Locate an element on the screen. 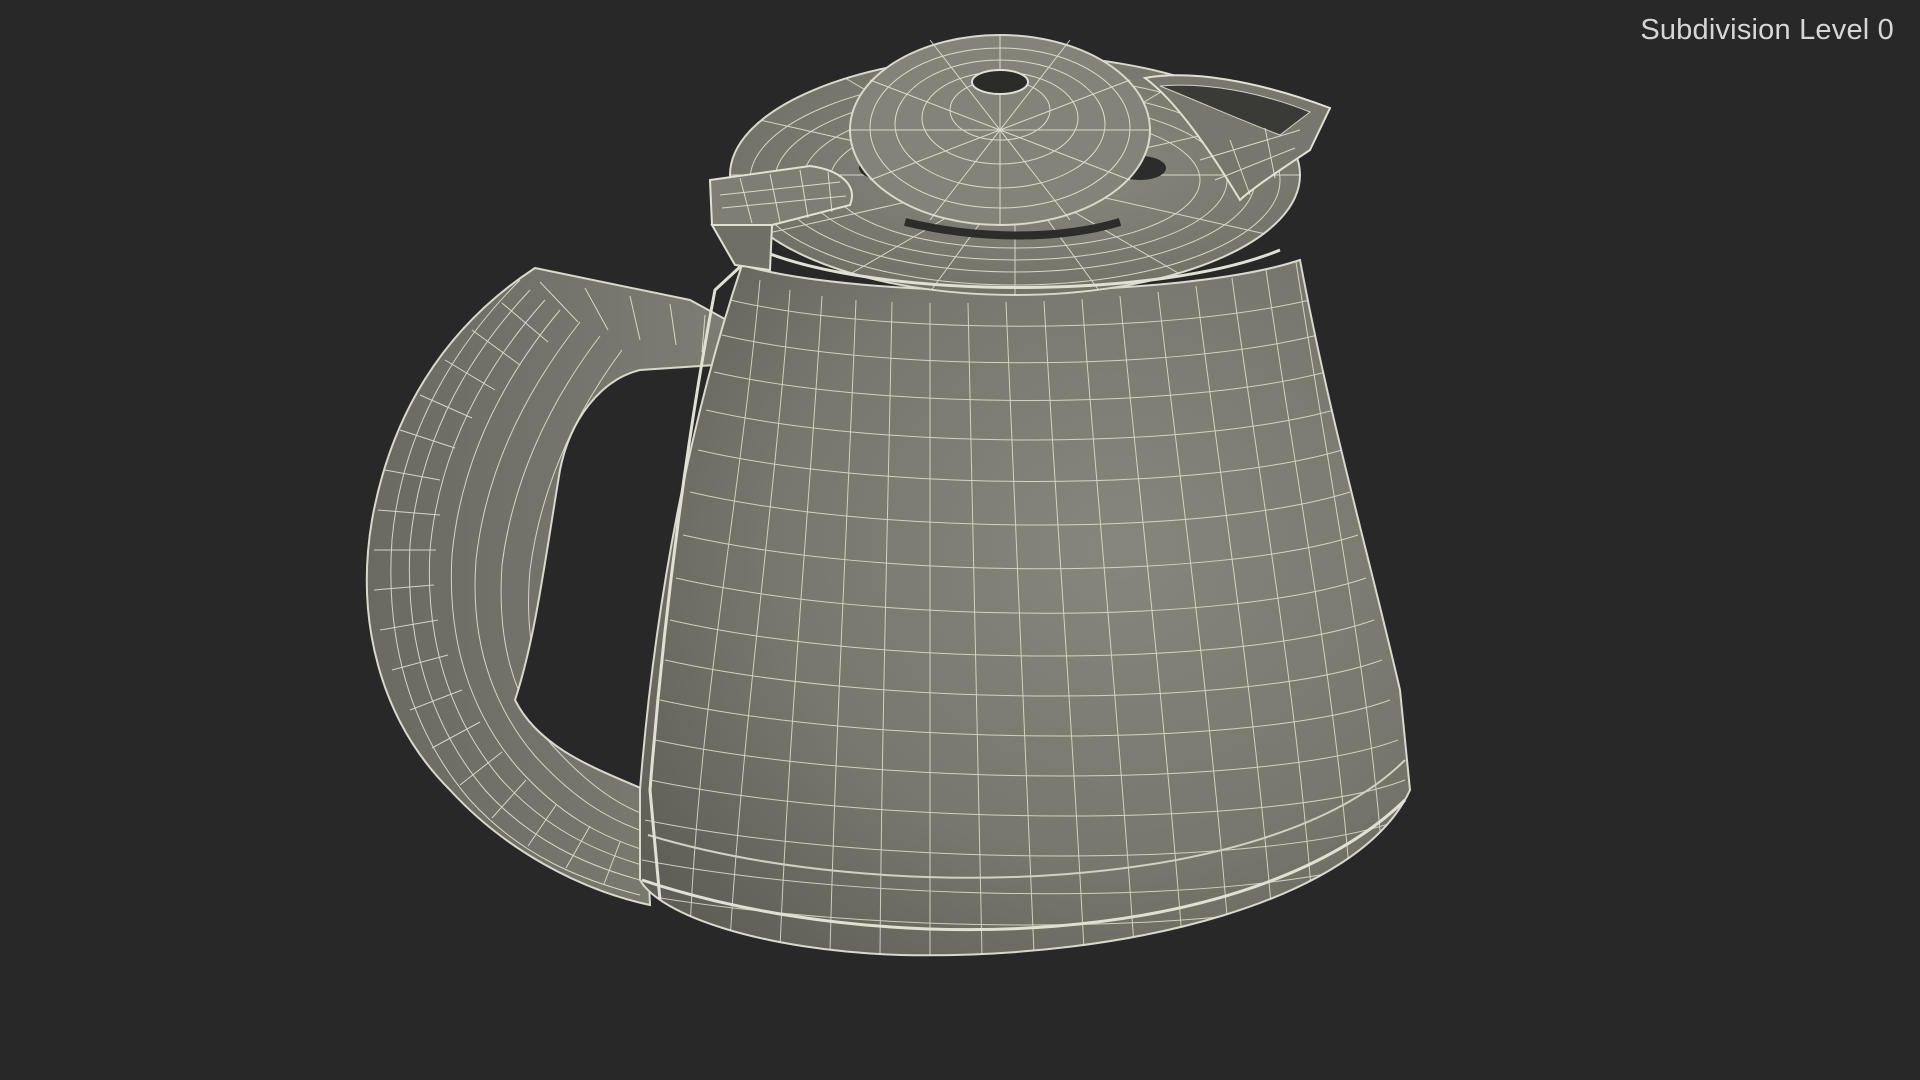  subdivision-level-label: Subdivision Level 0 is located at coordinates (1767, 30).